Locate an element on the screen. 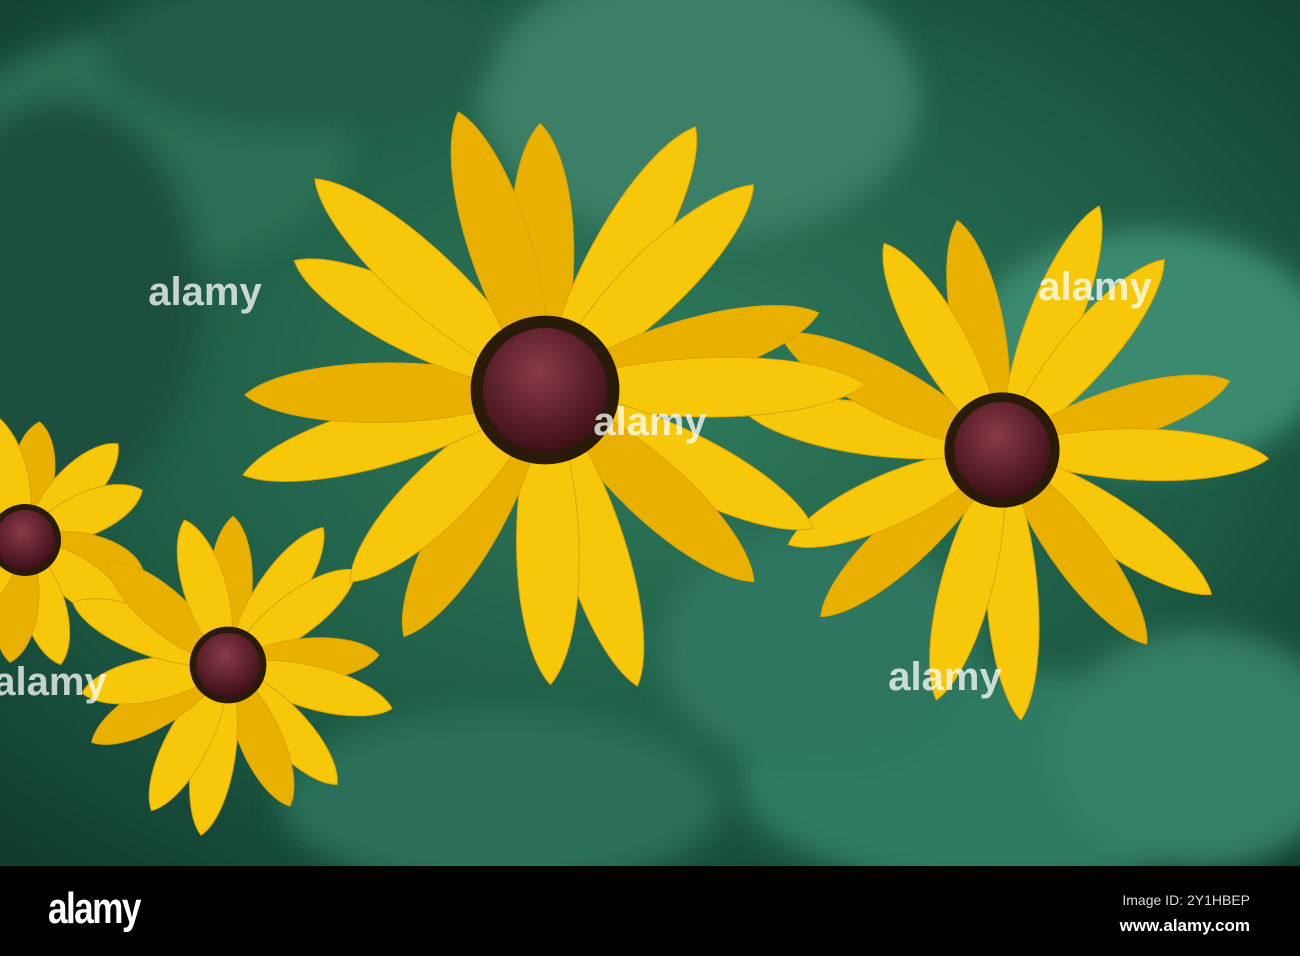 The image size is (1300, 956). site-url: www.alamy.com is located at coordinates (1184, 925).